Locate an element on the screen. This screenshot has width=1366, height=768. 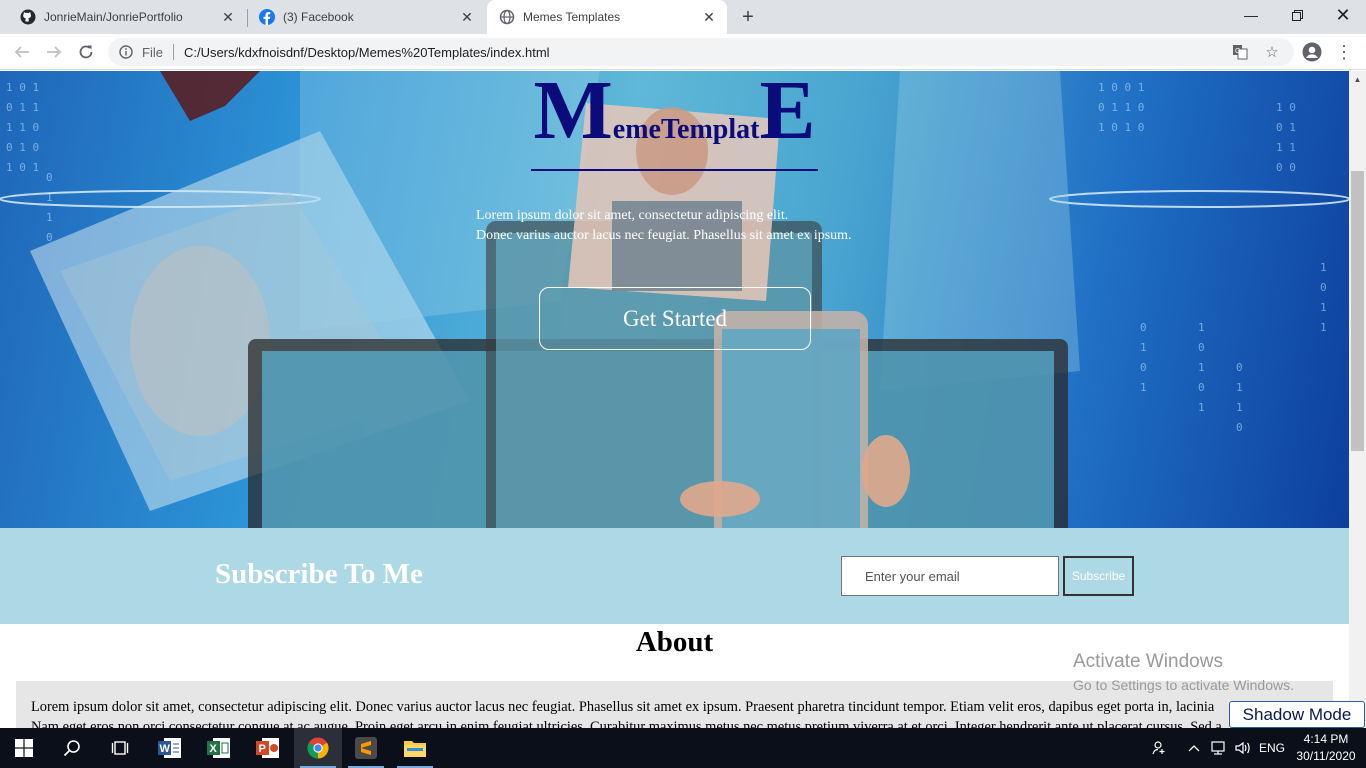
page-scrollbar: ▲ is located at coordinates (1357, 399).